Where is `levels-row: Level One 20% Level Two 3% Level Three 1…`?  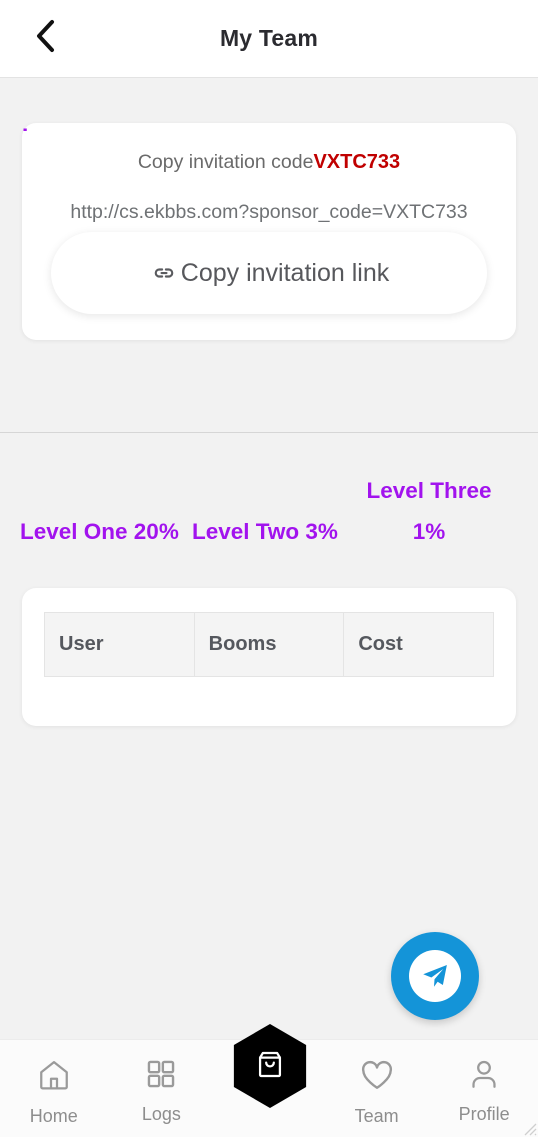 levels-row: Level One 20% Level Two 3% Level Three 1… is located at coordinates (269, 512).